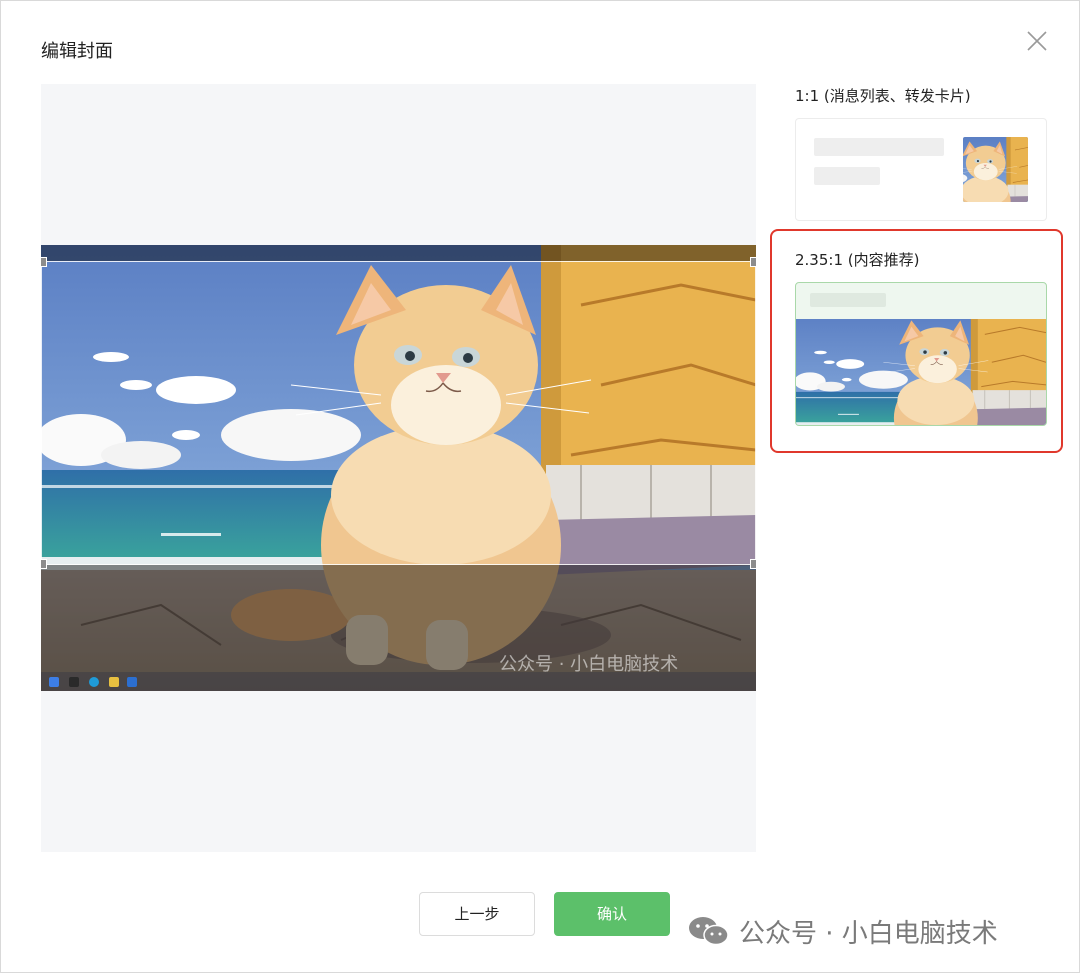 The image size is (1080, 973). I want to click on confirm-button: 确认, so click(612, 914).